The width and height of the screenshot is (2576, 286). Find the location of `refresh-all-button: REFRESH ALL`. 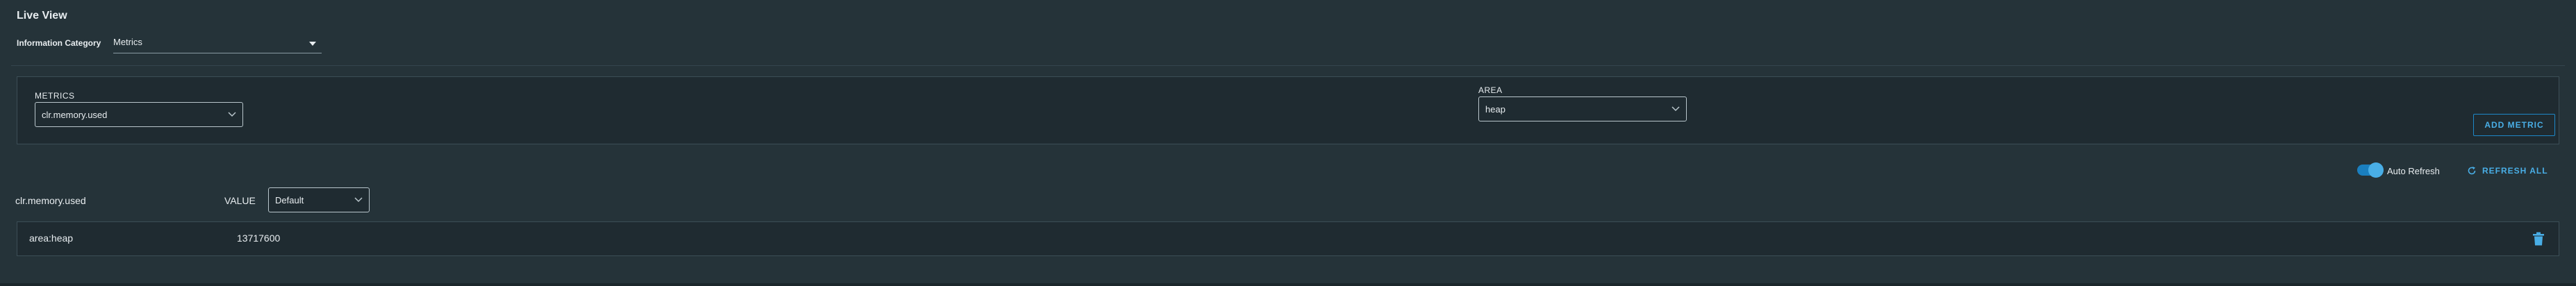

refresh-all-button: REFRESH ALL is located at coordinates (2507, 171).